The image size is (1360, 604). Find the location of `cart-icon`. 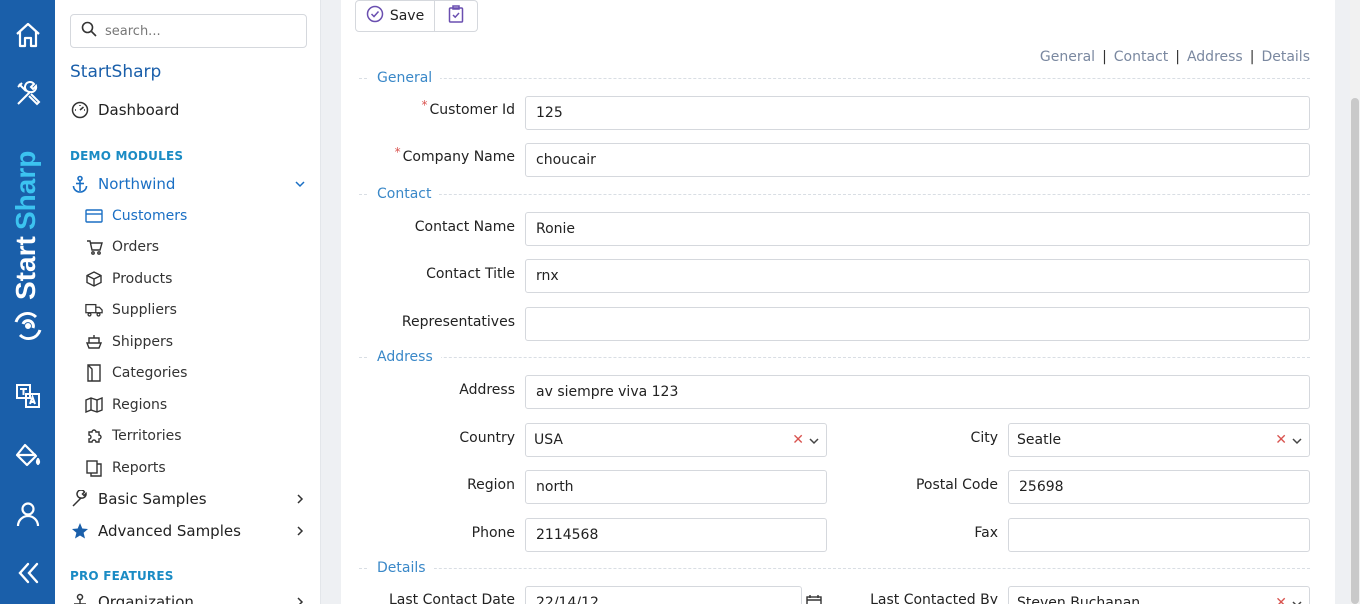

cart-icon is located at coordinates (94, 247).